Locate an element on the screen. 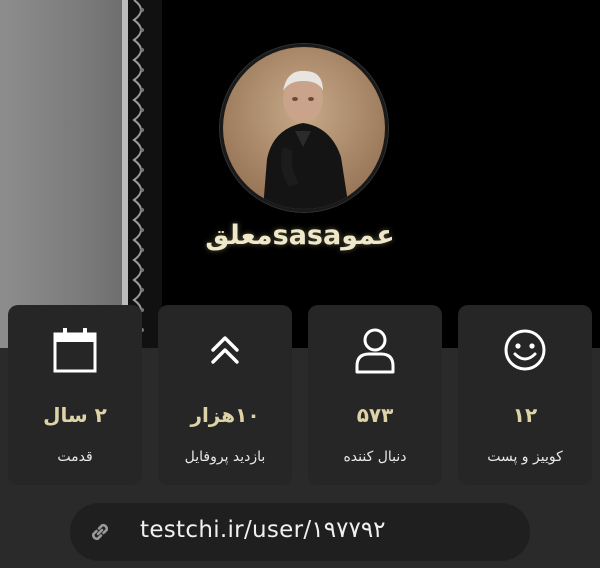 Image resolution: width=600 pixels, height=568 pixels. stat-value: ۵۷۳ is located at coordinates (375, 415).